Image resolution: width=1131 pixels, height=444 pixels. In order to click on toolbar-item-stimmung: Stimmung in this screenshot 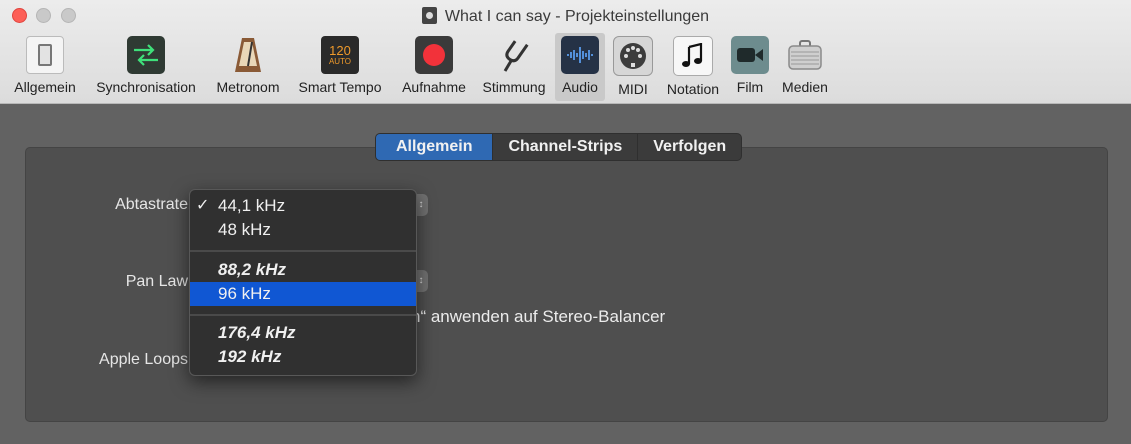, I will do `click(514, 67)`.